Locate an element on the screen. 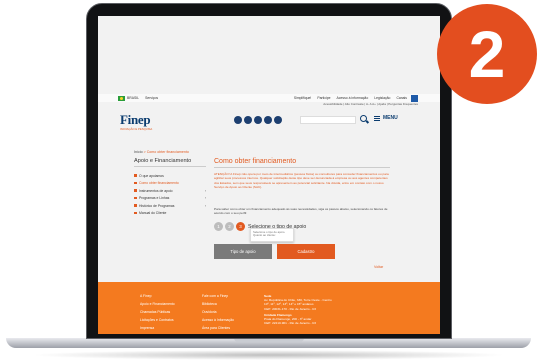 This screenshot has height=364, width=537. sidebar-item: O que apoiamos is located at coordinates (170, 176).